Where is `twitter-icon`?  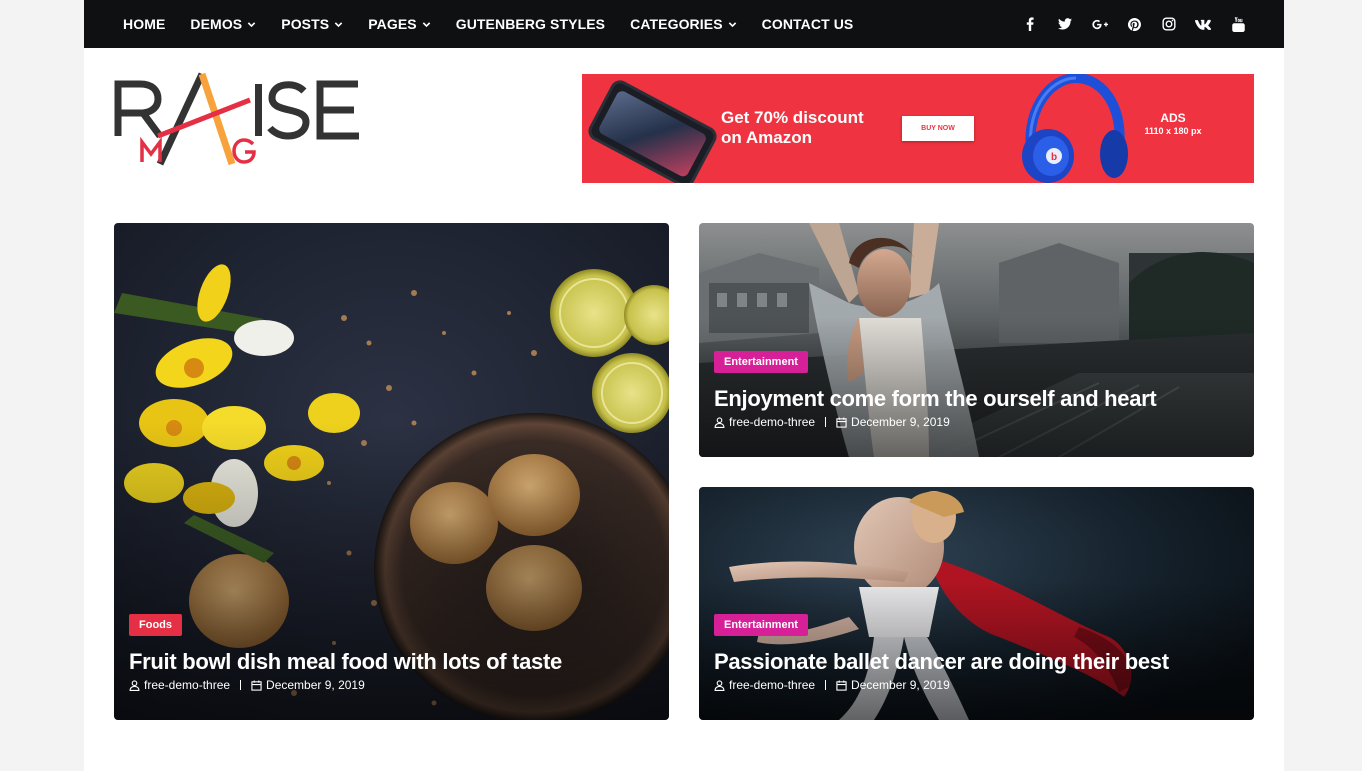
twitter-icon is located at coordinates (1065, 24).